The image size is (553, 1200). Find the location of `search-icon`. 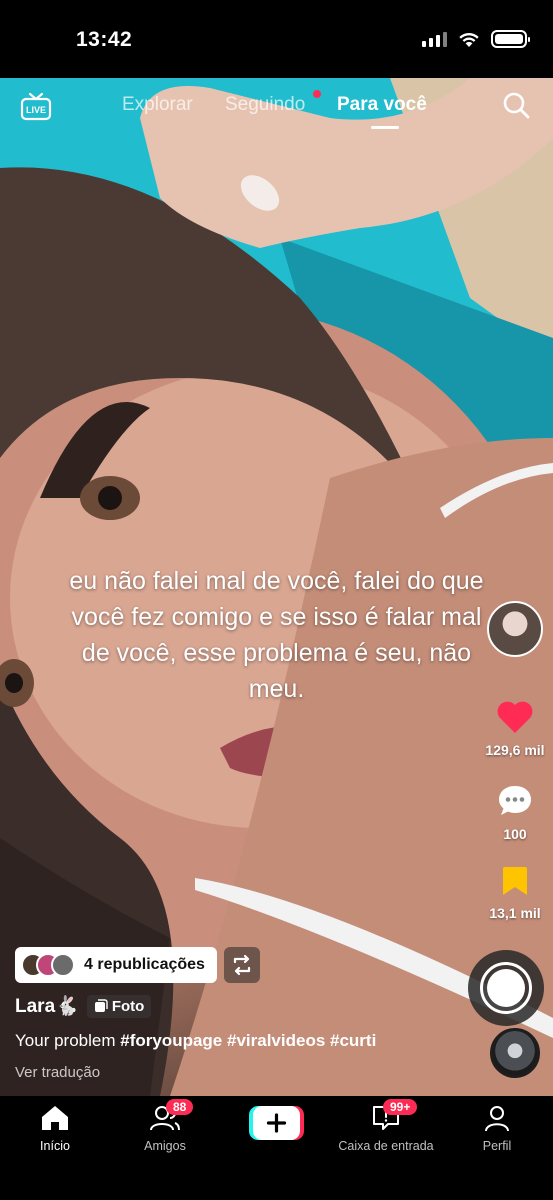

search-icon is located at coordinates (516, 105).